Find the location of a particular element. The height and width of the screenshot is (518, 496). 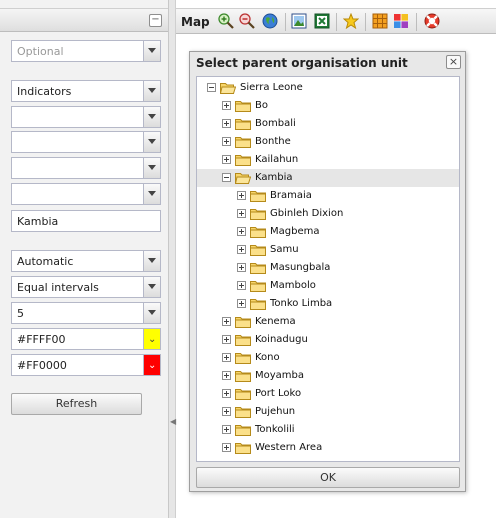

refresh-button: Refresh is located at coordinates (76, 404).